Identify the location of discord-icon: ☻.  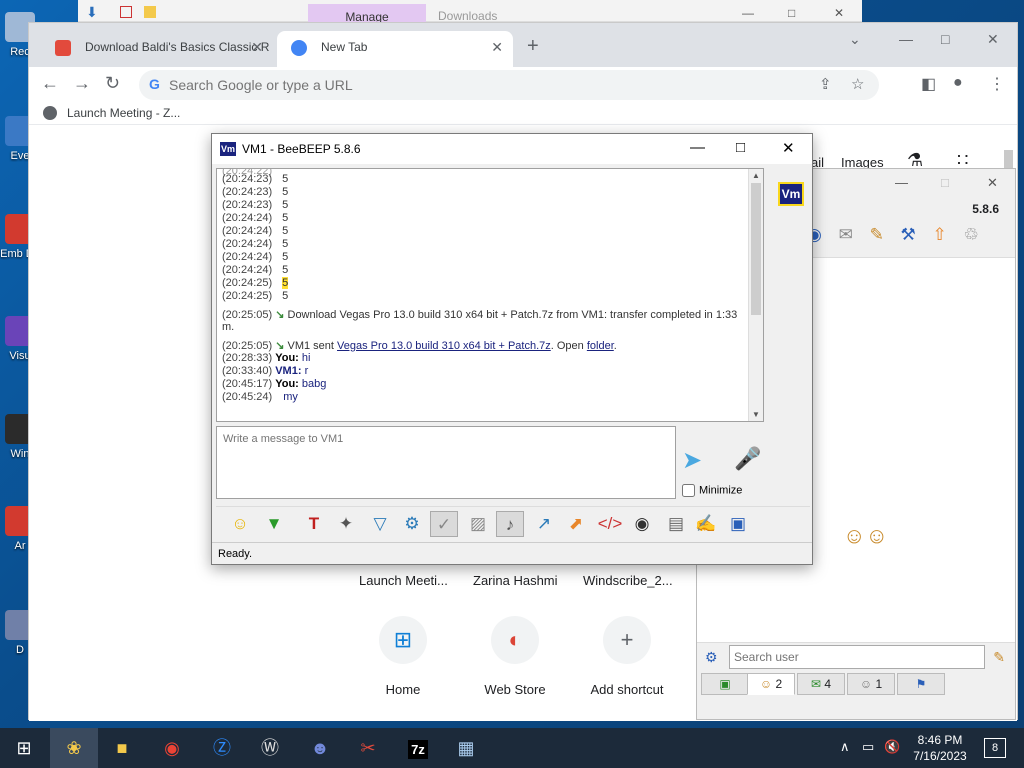
(320, 748).